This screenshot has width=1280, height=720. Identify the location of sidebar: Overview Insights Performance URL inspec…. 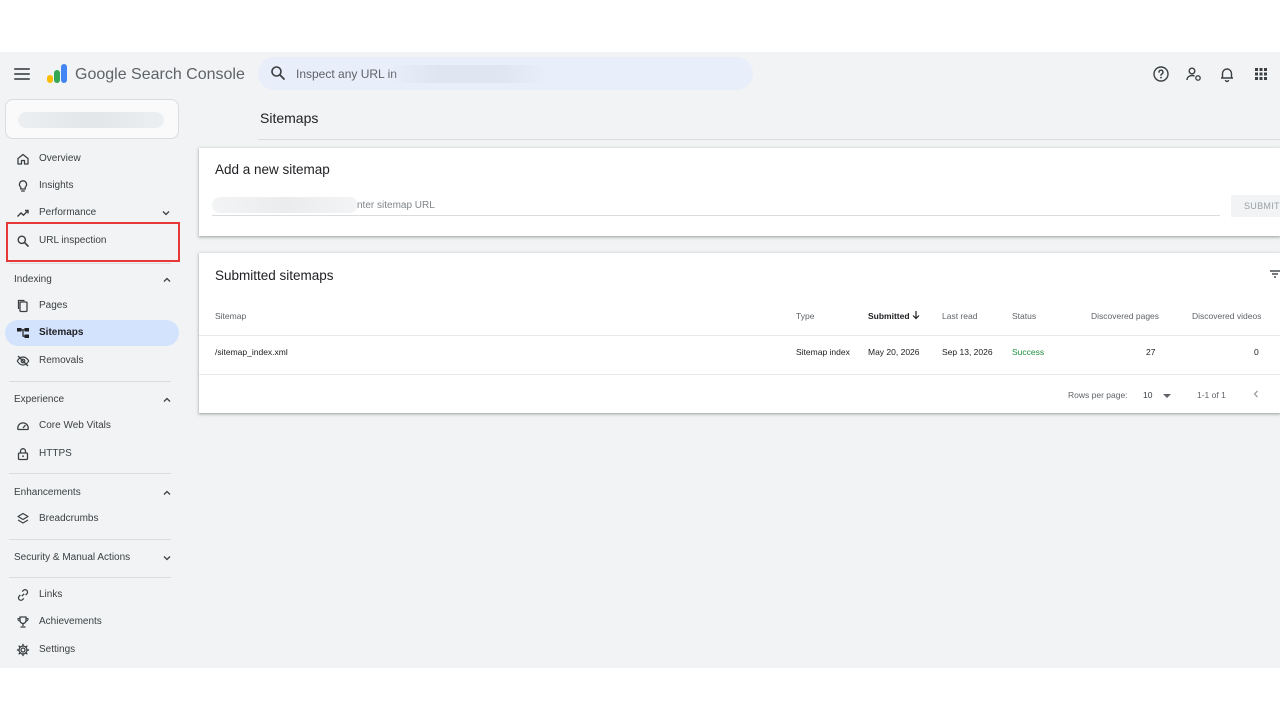
(95, 382).